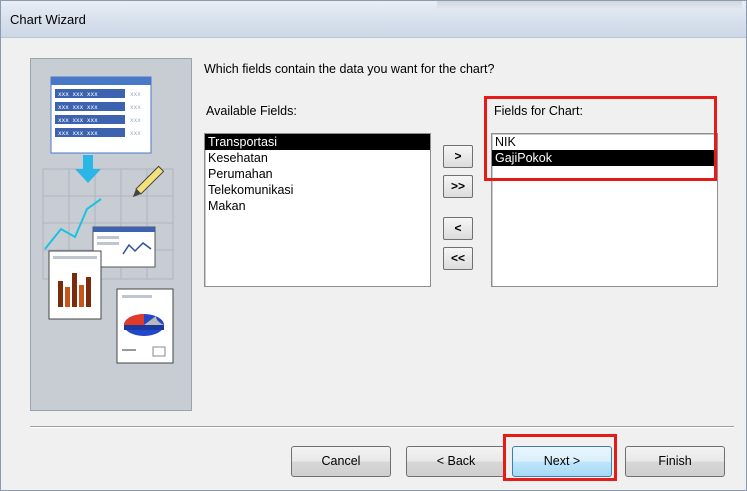 Image resolution: width=747 pixels, height=491 pixels. Describe the element at coordinates (317, 206) in the screenshot. I see `list-item: Makan` at that location.